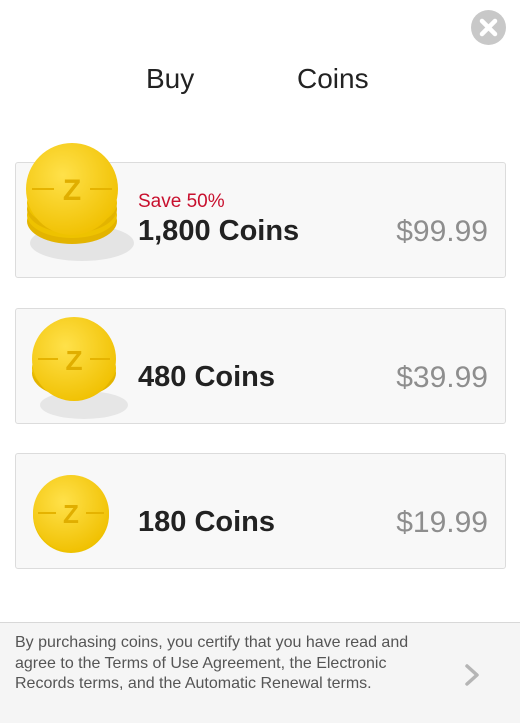  Describe the element at coordinates (170, 78) in the screenshot. I see `page-title-buy: Buy` at that location.